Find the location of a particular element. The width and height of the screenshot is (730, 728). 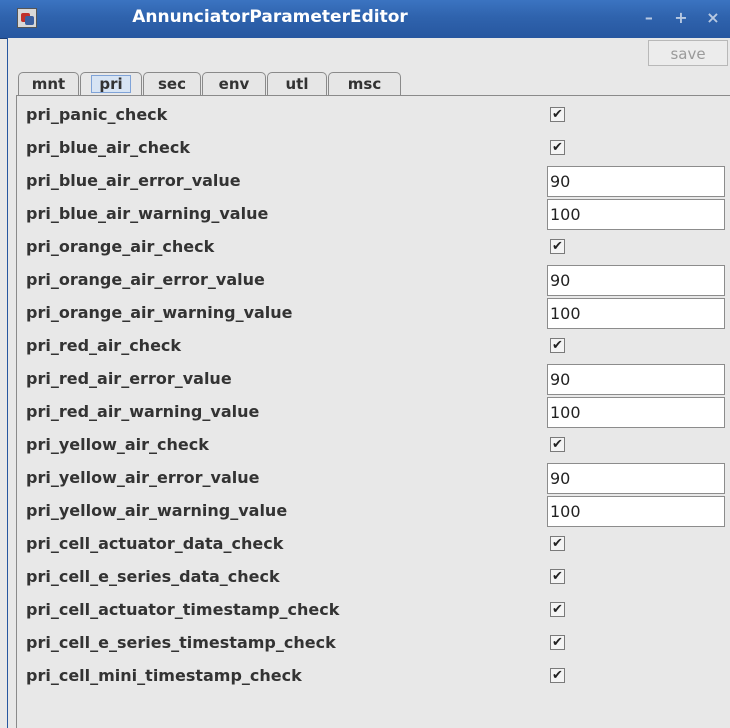

tab-sec: sec is located at coordinates (172, 84).